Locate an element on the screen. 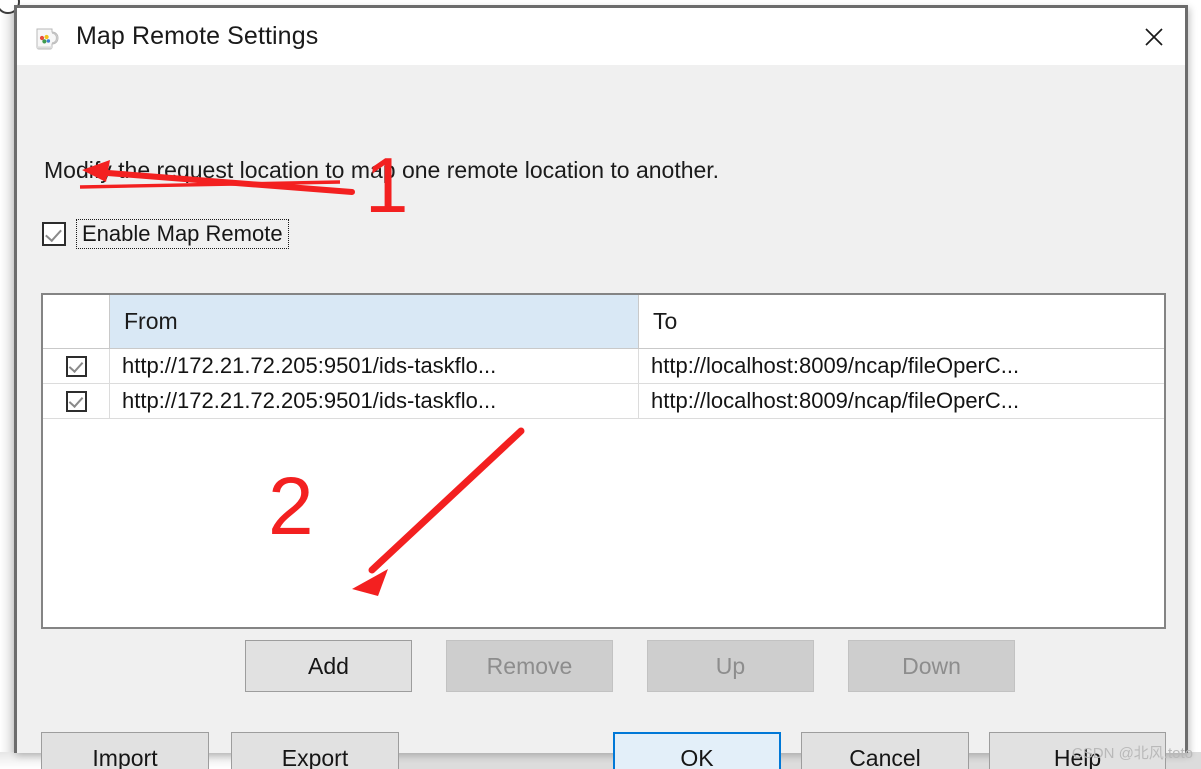 The width and height of the screenshot is (1201, 769). watermark: CSDN @北风.toto is located at coordinates (1132, 753).